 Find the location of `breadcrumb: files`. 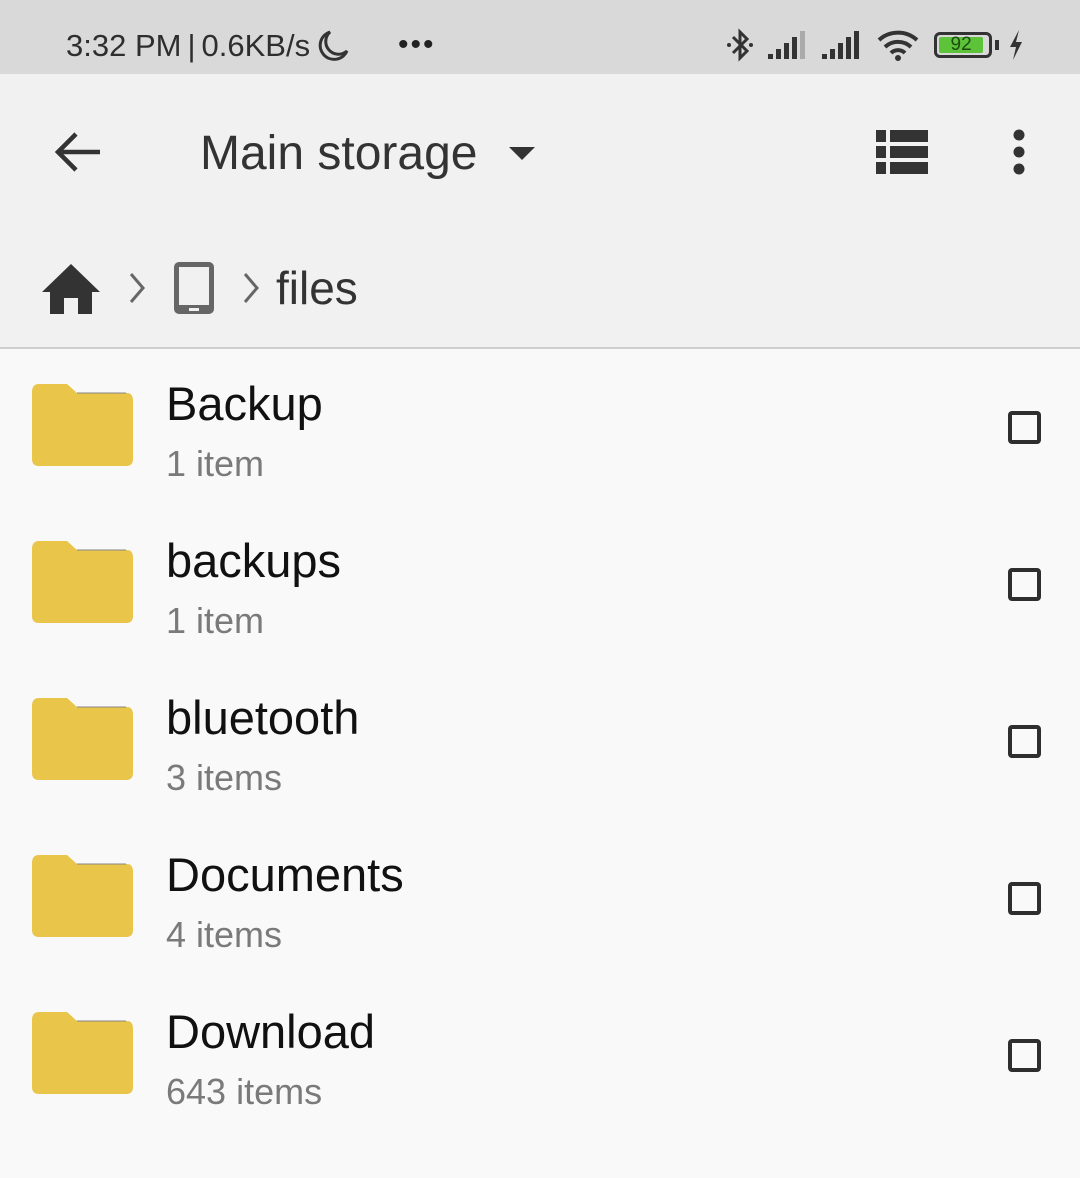

breadcrumb: files is located at coordinates (199, 288).